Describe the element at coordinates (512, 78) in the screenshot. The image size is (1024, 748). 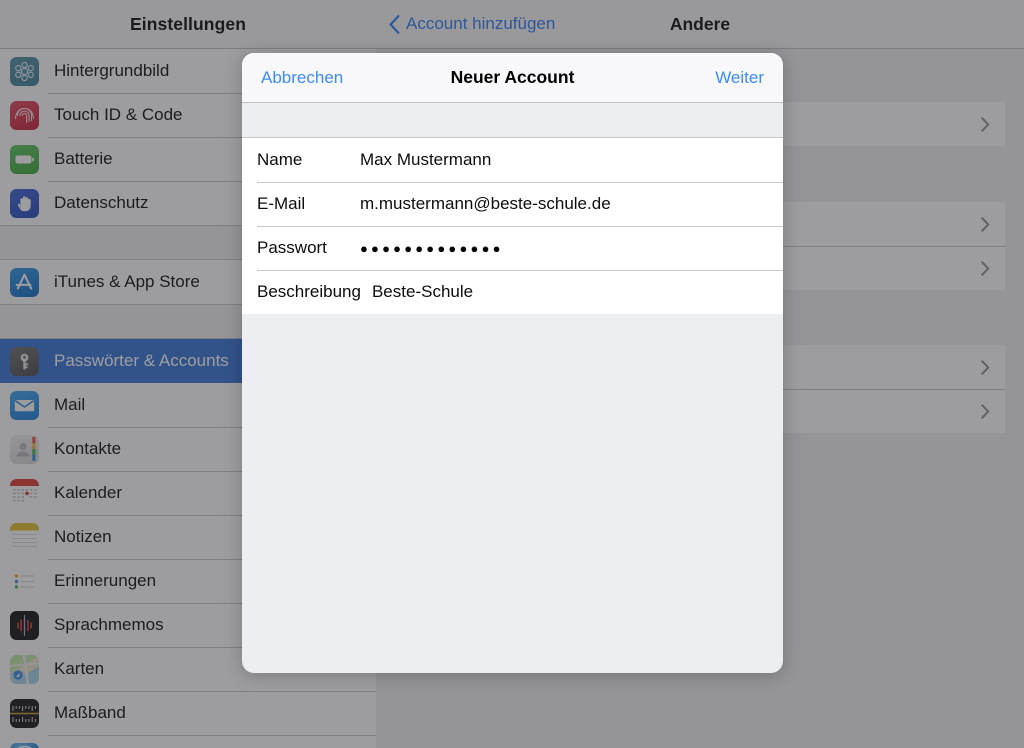
I see `modal-navbar: Abbrechen Neuer Account Weiter` at that location.